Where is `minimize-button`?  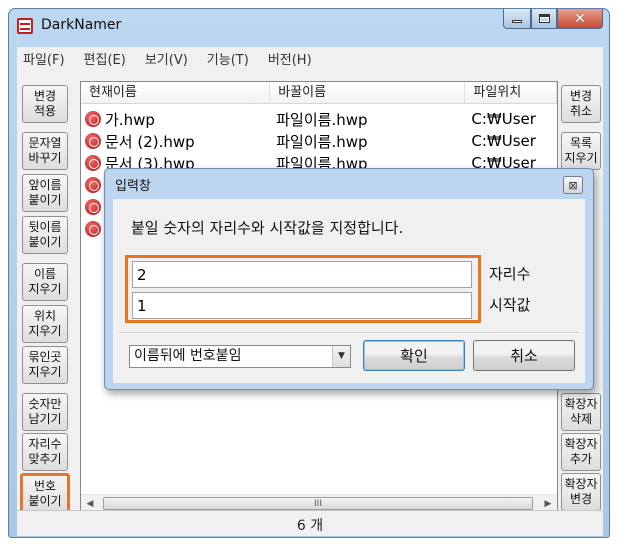
minimize-button is located at coordinates (517, 19).